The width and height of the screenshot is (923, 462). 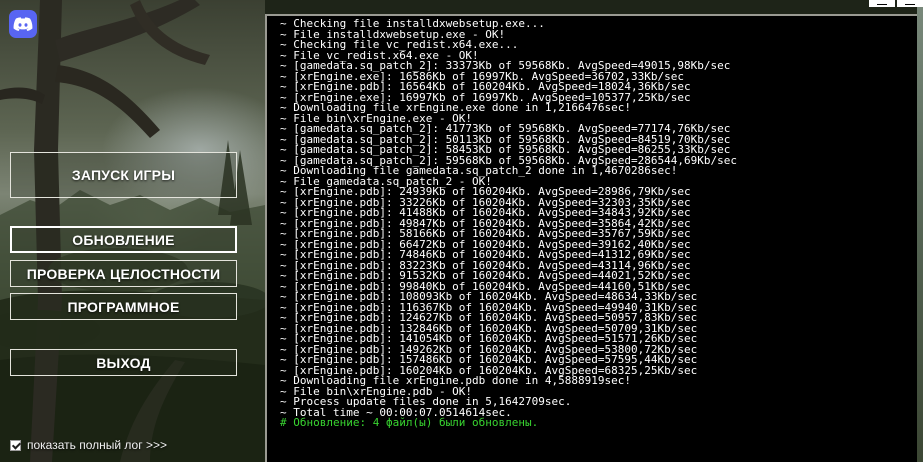 I want to click on show-full-log-checkbox, so click(x=15, y=445).